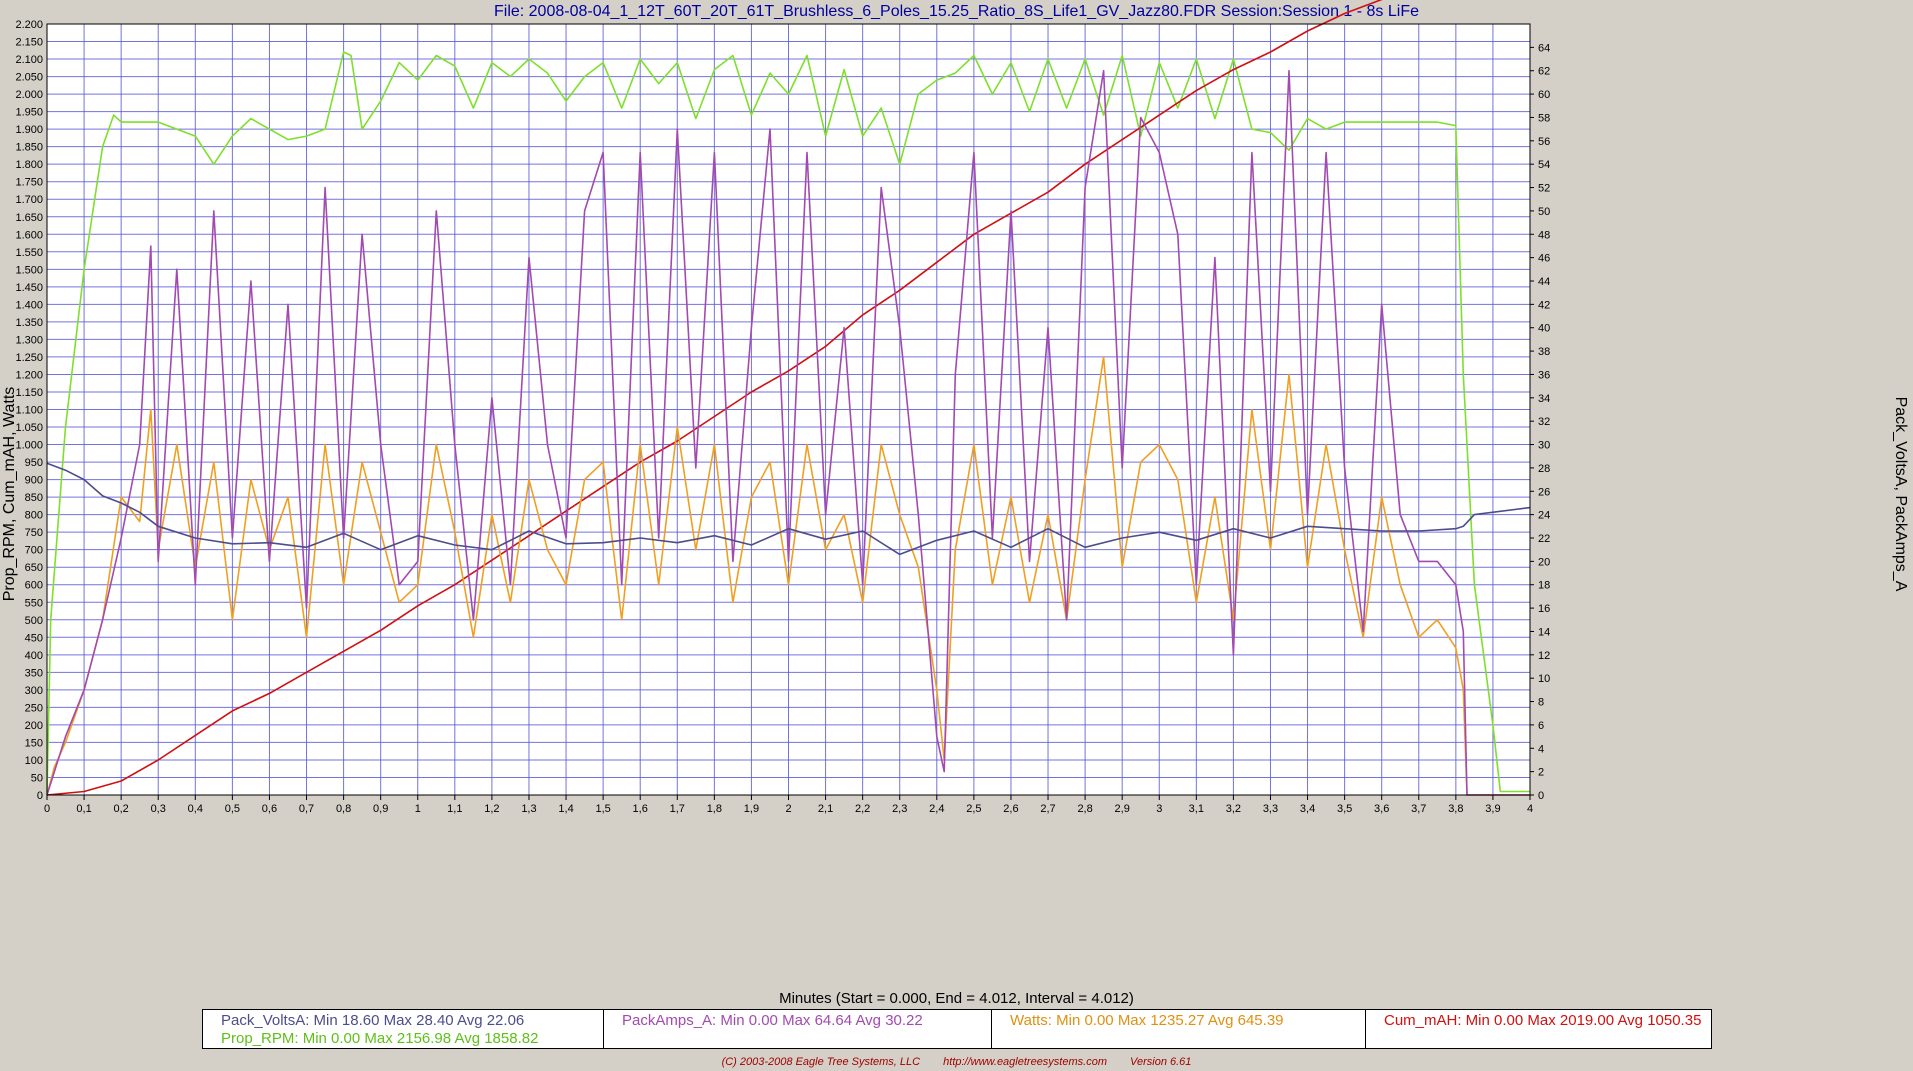 The image size is (1913, 1071). Describe the element at coordinates (1544, 48) in the screenshot. I see `y-right-tick-label: 64` at that location.